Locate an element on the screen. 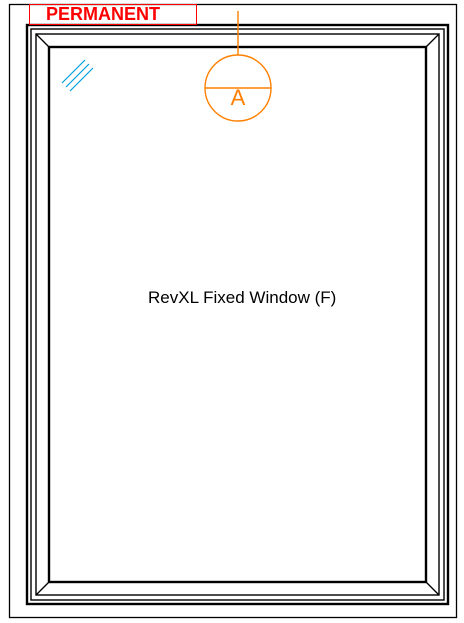 This screenshot has width=464, height=623. corner-miter-bottom-right is located at coordinates (432, 588).